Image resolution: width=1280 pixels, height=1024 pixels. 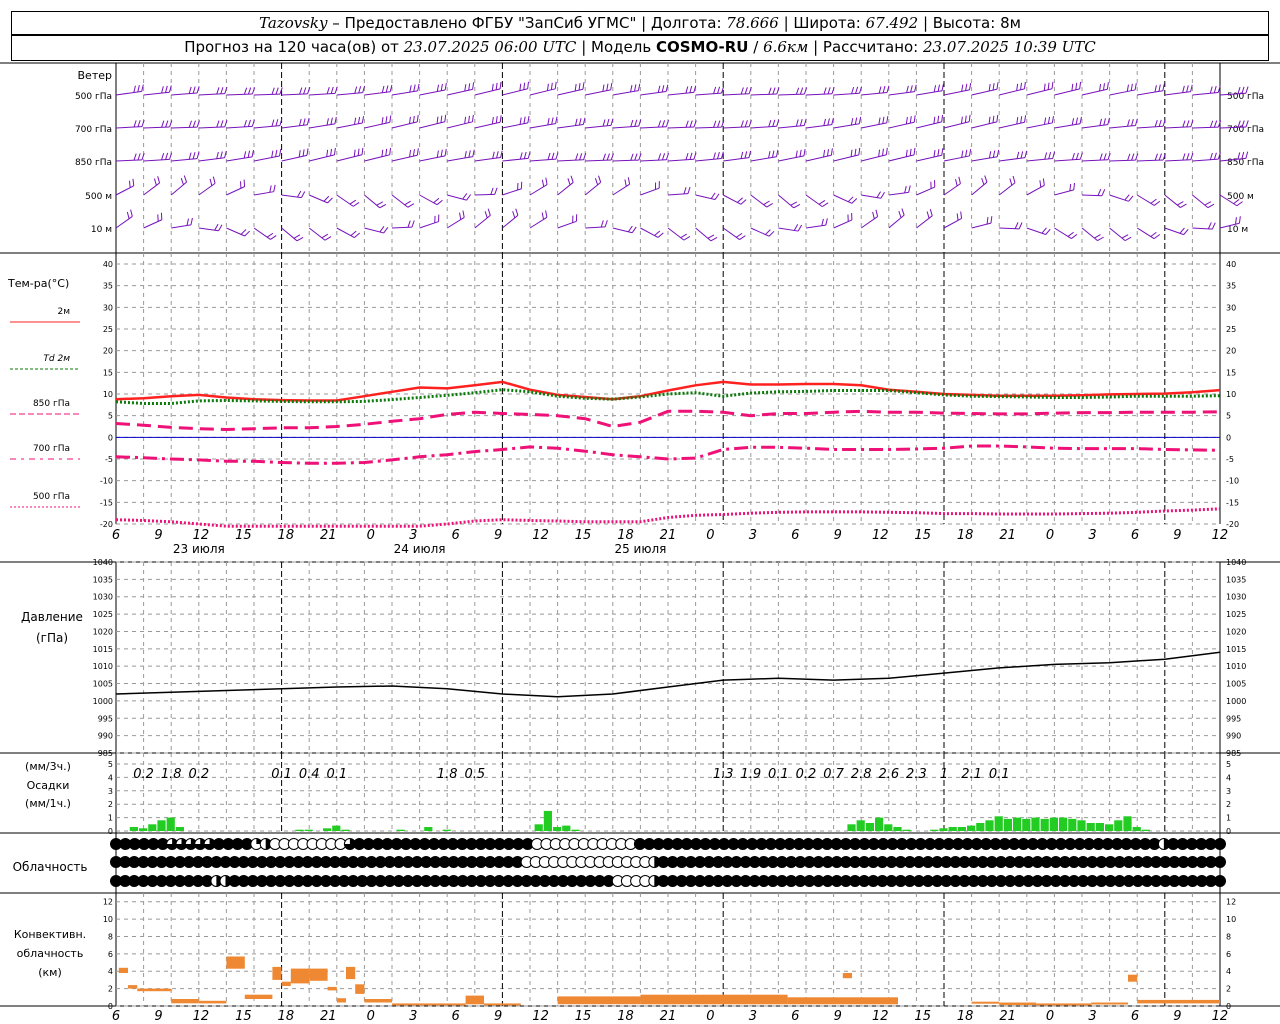 What do you see at coordinates (52, 638) in the screenshot?
I see `pressure-unit: (гПа)` at bounding box center [52, 638].